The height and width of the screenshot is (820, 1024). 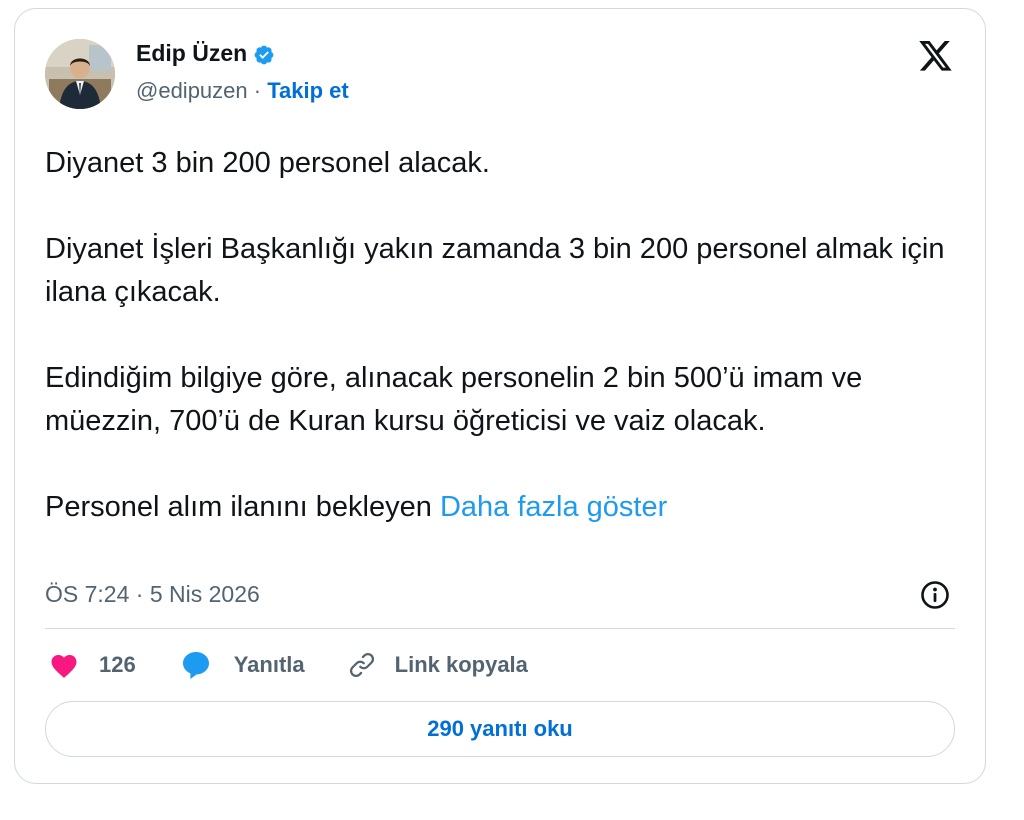 I want to click on link-icon, so click(x=361, y=665).